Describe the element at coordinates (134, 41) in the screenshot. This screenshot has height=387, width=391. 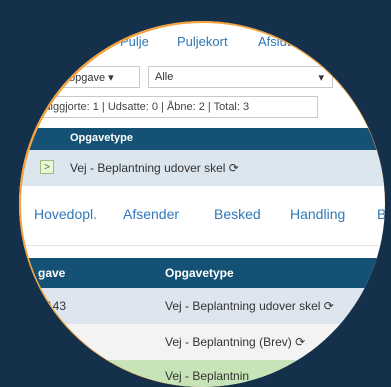
I see `nav-tab-pulje: Pulje` at that location.